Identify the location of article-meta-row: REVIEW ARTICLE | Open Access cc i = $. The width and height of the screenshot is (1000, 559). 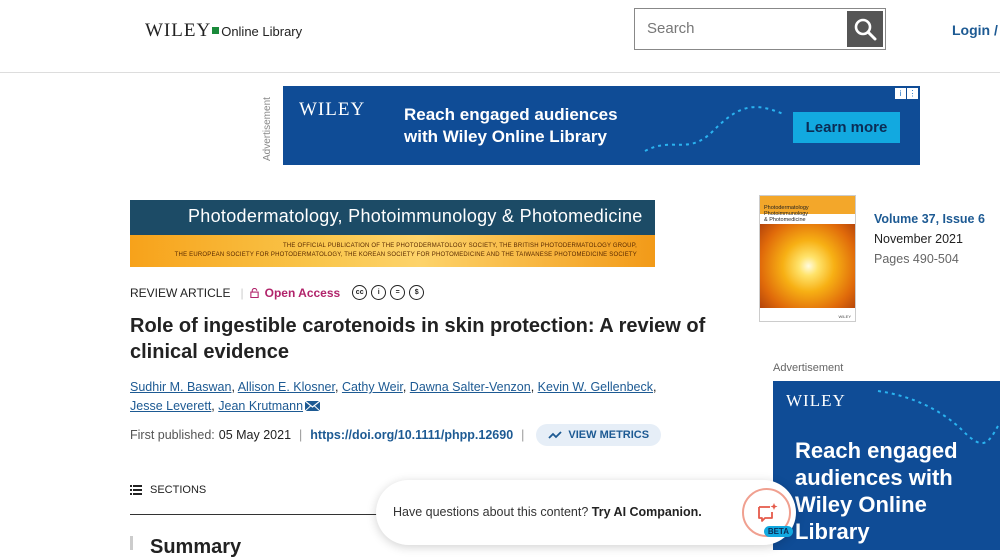
(277, 292).